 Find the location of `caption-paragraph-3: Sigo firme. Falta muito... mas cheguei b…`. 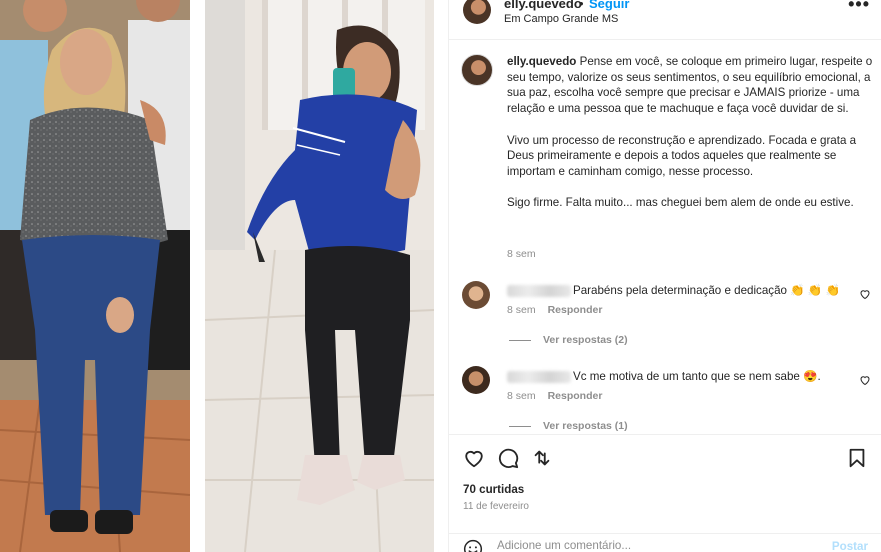

caption-paragraph-3: Sigo firme. Falta muito... mas cheguei b… is located at coordinates (680, 203).